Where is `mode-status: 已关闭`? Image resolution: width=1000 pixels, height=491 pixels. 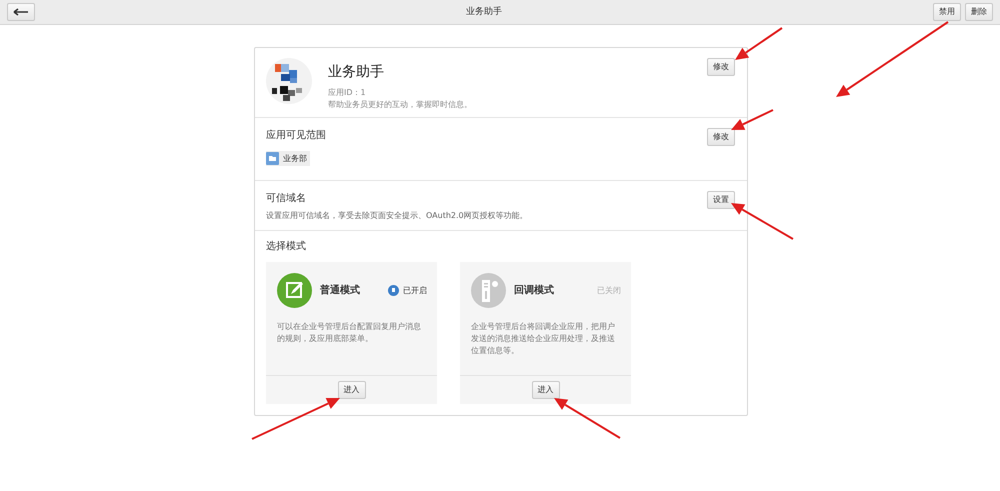 mode-status: 已关闭 is located at coordinates (609, 290).